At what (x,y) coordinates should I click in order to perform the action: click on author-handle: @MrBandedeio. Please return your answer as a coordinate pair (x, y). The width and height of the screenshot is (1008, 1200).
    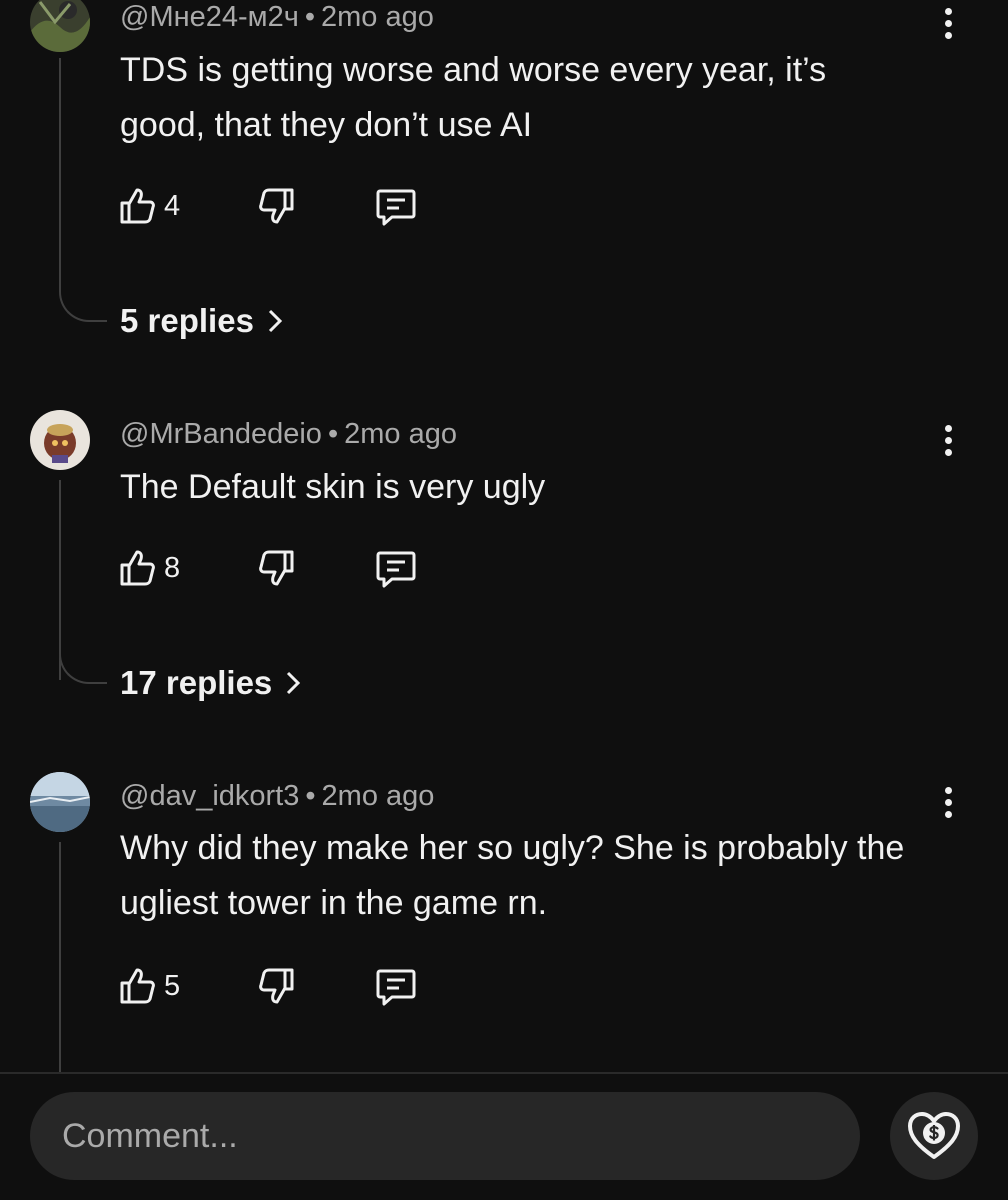
    Looking at the image, I should click on (221, 434).